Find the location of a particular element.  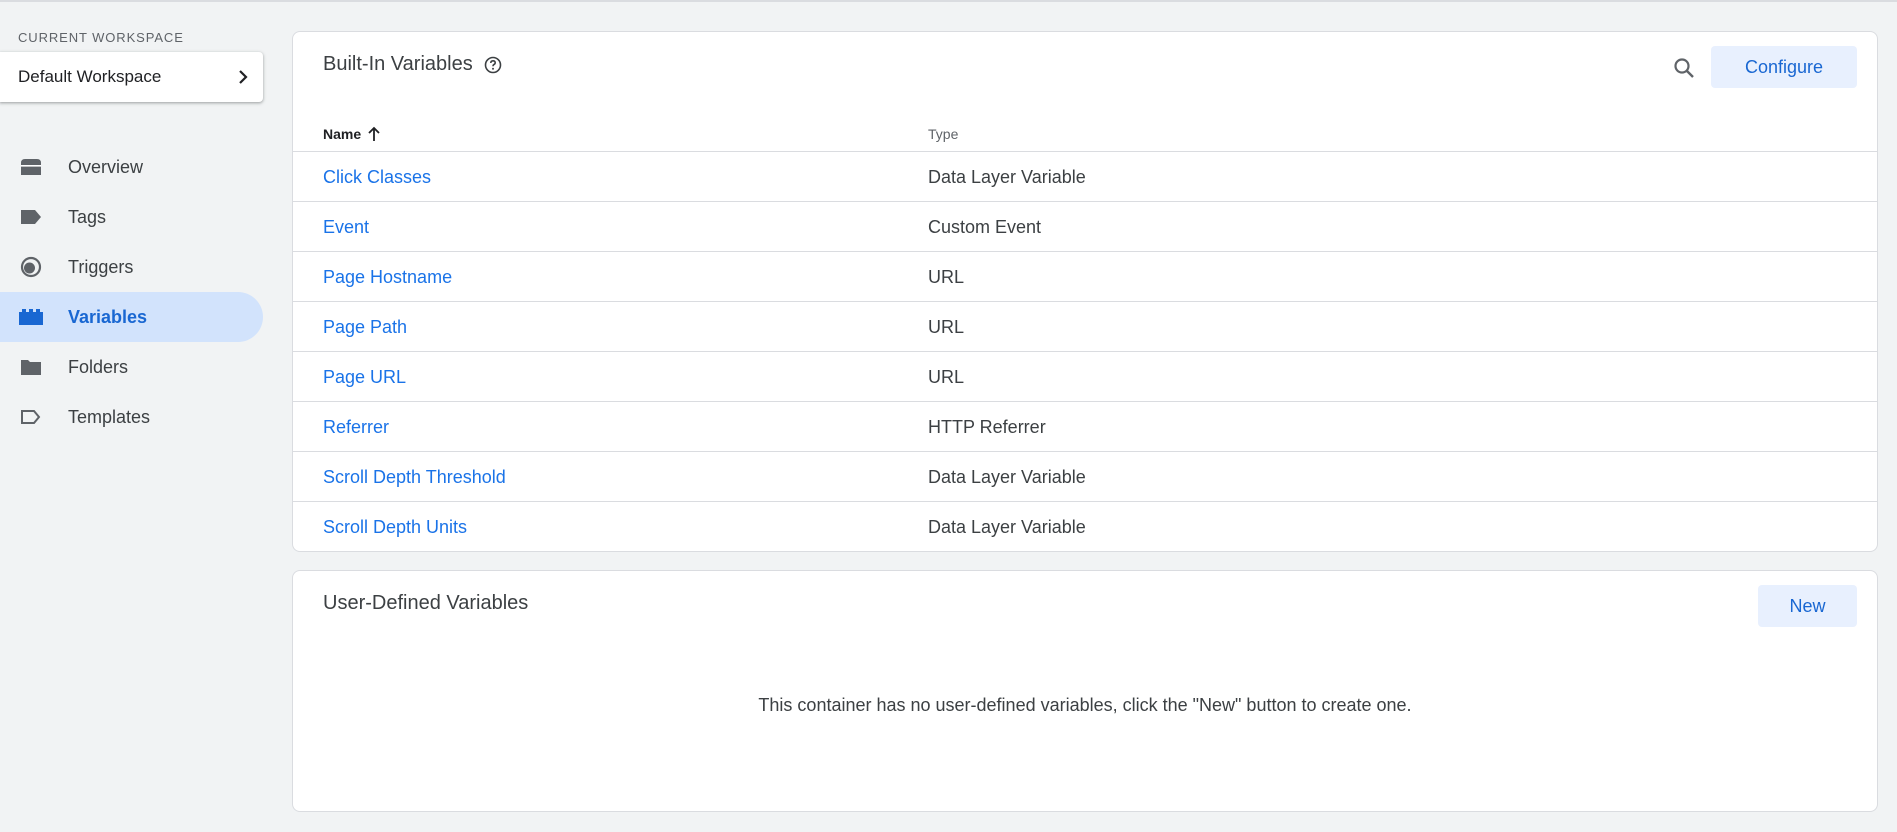

workspace-selector: Default Workspace is located at coordinates (131, 77).